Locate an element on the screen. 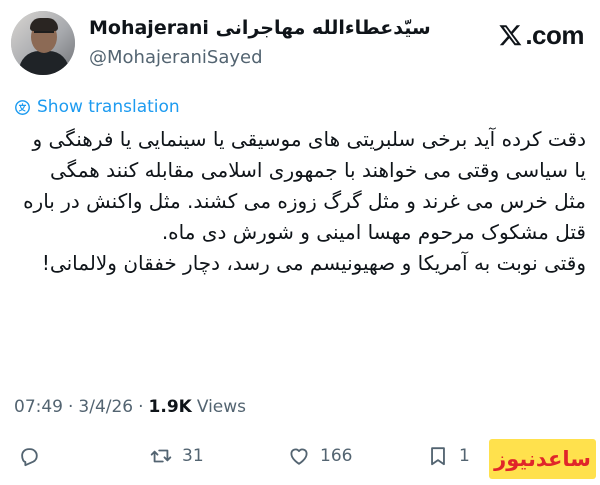 The height and width of the screenshot is (485, 600). views-label: Views is located at coordinates (221, 407).